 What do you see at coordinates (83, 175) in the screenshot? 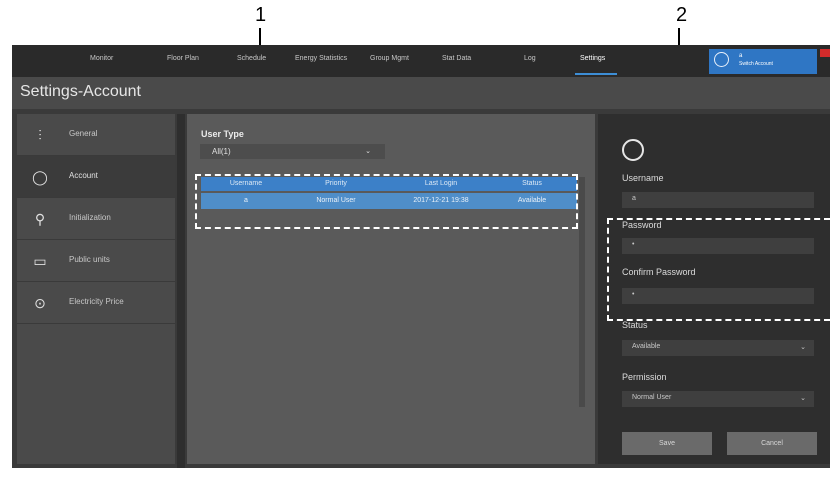
I see `sidebar-item-label: Account` at bounding box center [83, 175].